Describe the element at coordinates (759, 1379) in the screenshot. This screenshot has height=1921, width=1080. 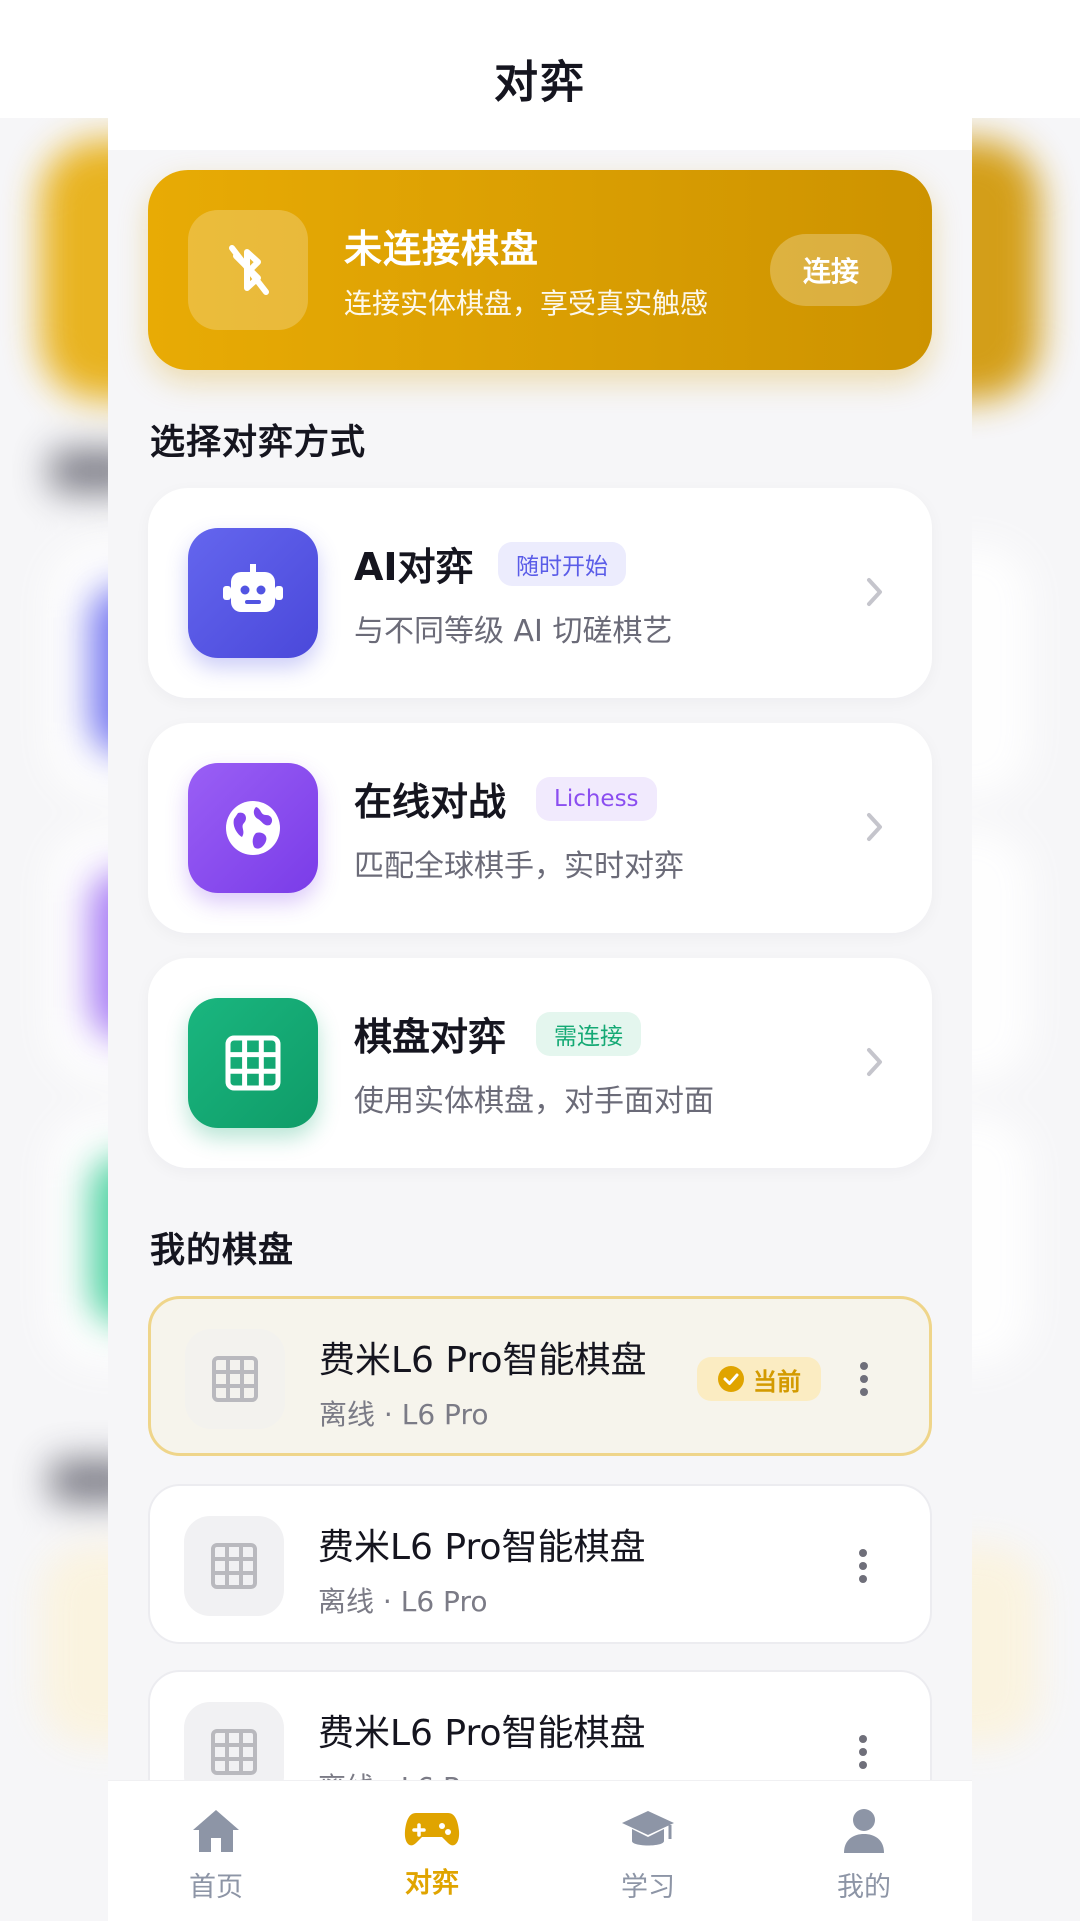
I see `current-badge: 当前` at that location.